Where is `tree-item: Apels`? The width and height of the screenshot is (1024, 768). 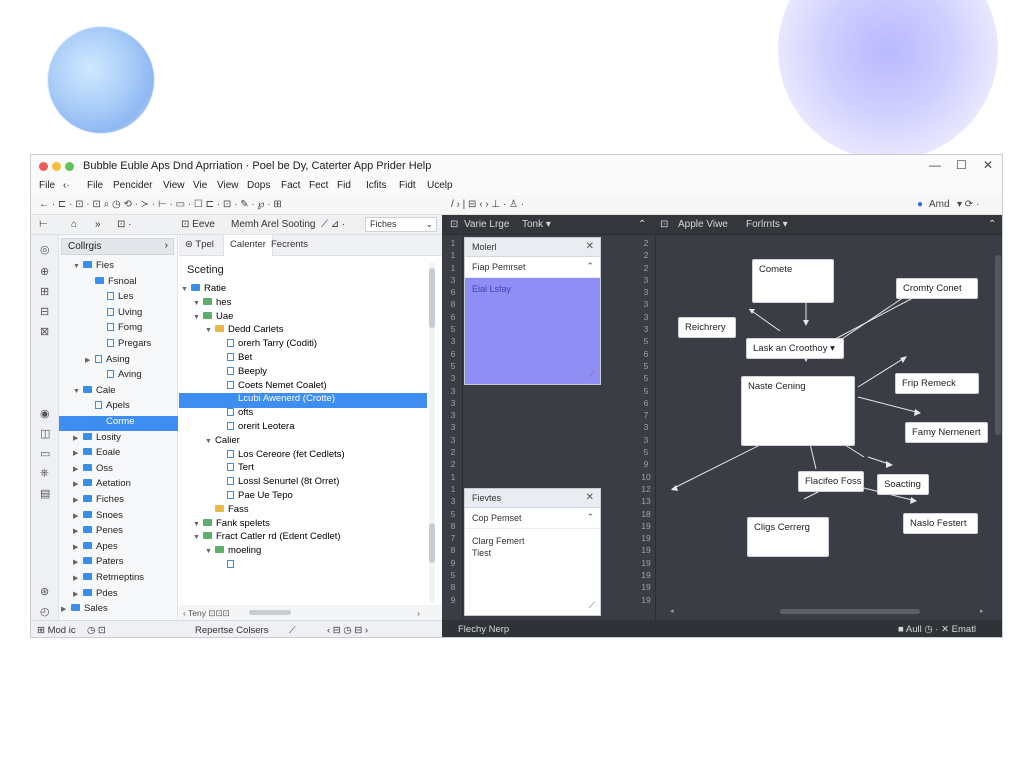
tree-item: Apels is located at coordinates (118, 407).